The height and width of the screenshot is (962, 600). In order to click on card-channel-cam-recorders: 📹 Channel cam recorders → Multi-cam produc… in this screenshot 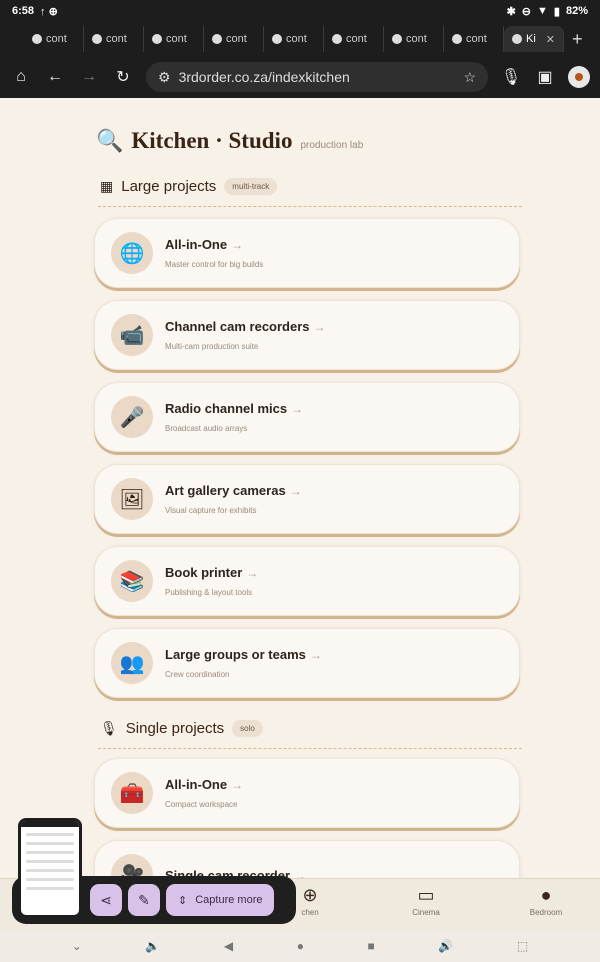, I will do `click(307, 335)`.